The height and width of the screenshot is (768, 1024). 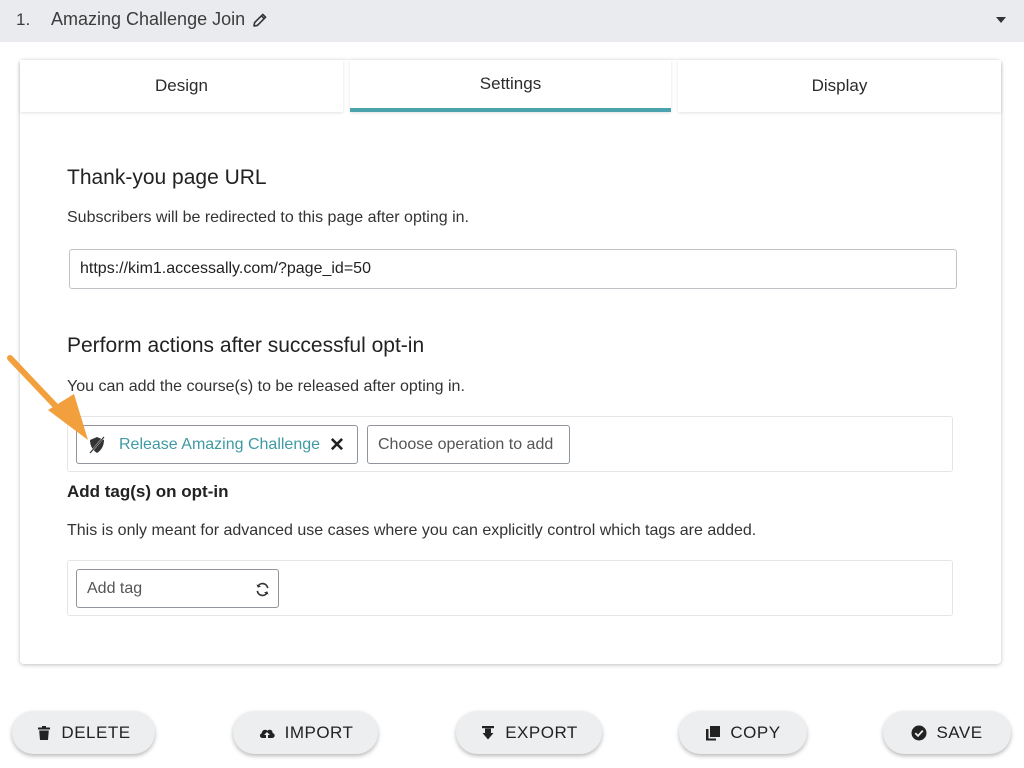 What do you see at coordinates (1001, 20) in the screenshot?
I see `caret-down-icon` at bounding box center [1001, 20].